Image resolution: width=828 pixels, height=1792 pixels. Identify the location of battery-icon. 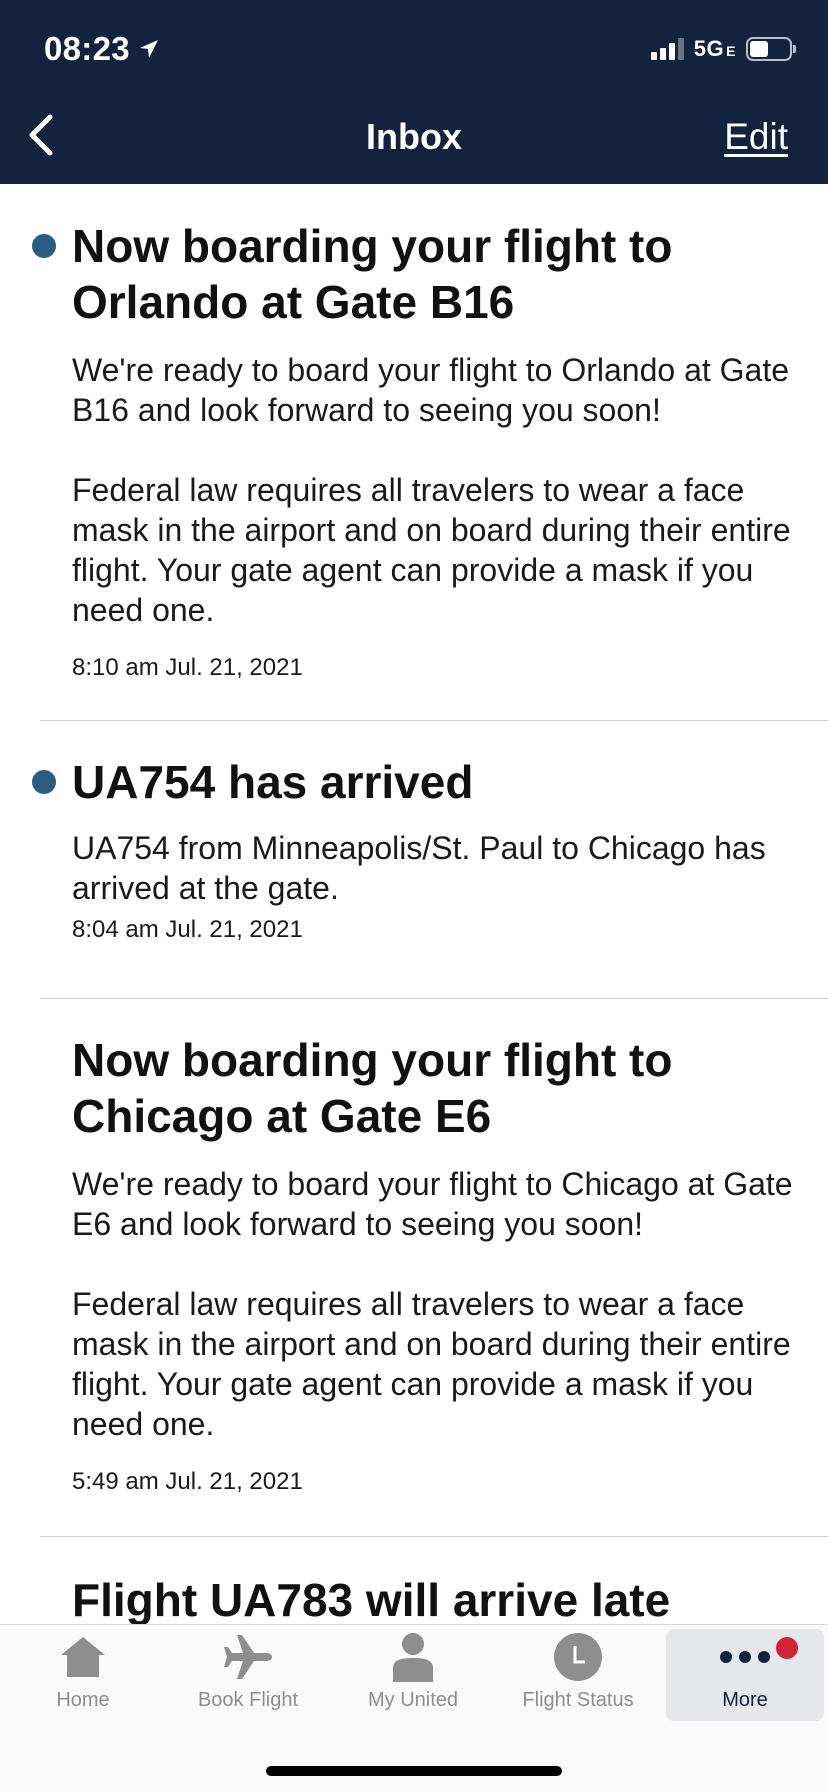
(771, 49).